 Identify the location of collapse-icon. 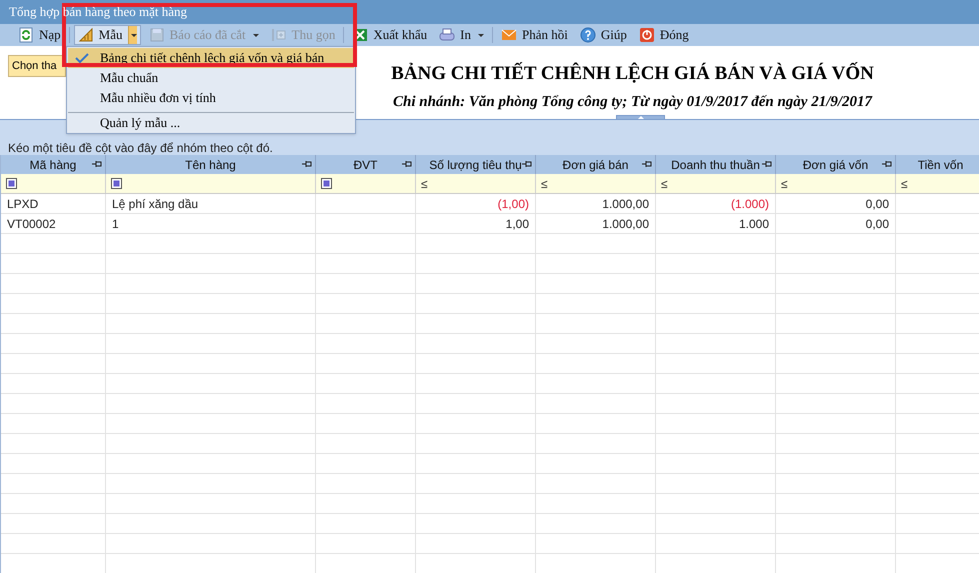
(278, 35).